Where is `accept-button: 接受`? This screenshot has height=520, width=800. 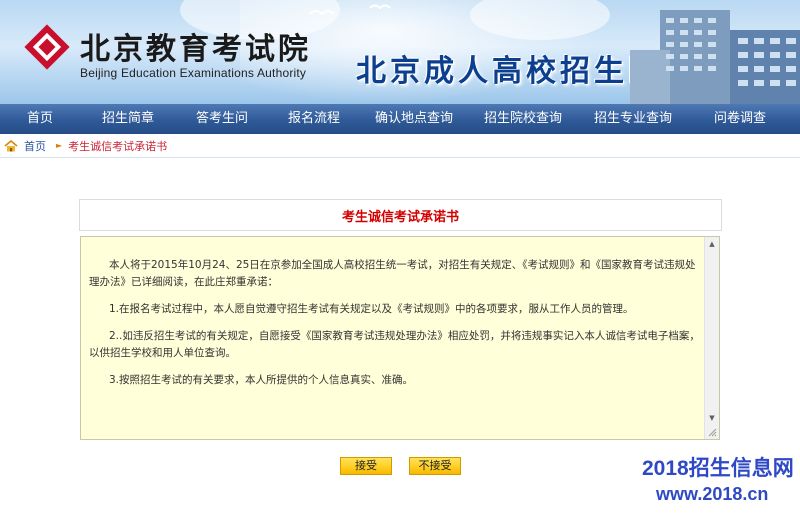
accept-button: 接受 is located at coordinates (366, 466).